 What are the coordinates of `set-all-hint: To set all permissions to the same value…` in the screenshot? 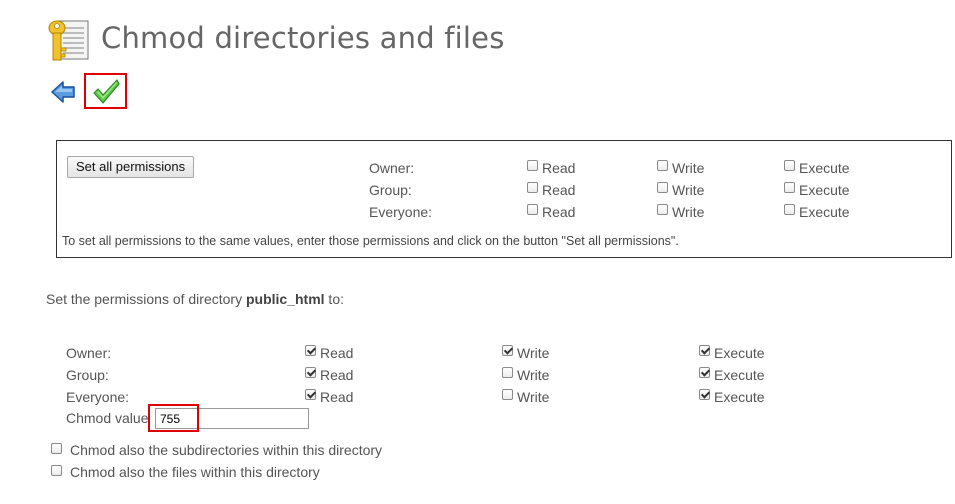 It's located at (370, 241).